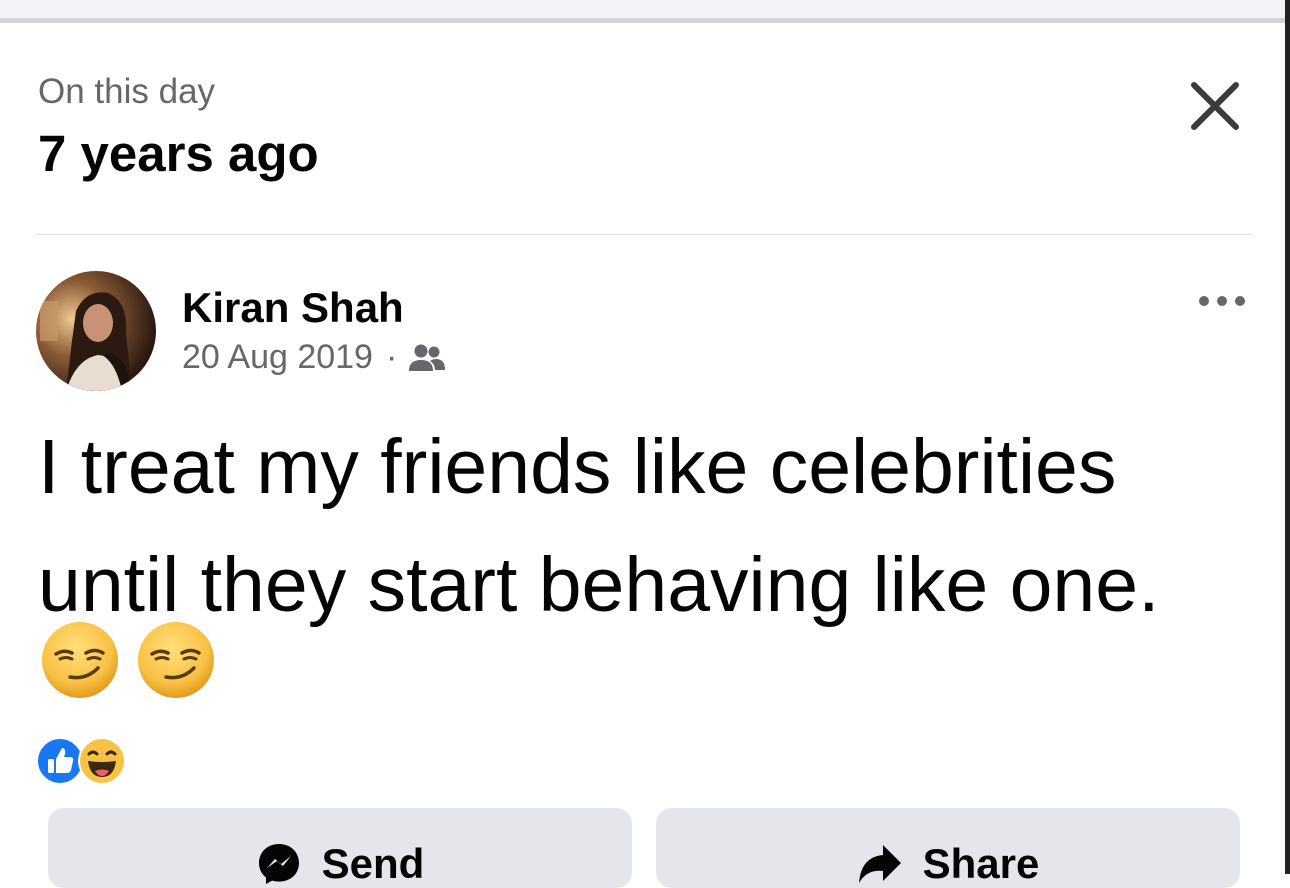  Describe the element at coordinates (645, 9) in the screenshot. I see `top-strip` at that location.